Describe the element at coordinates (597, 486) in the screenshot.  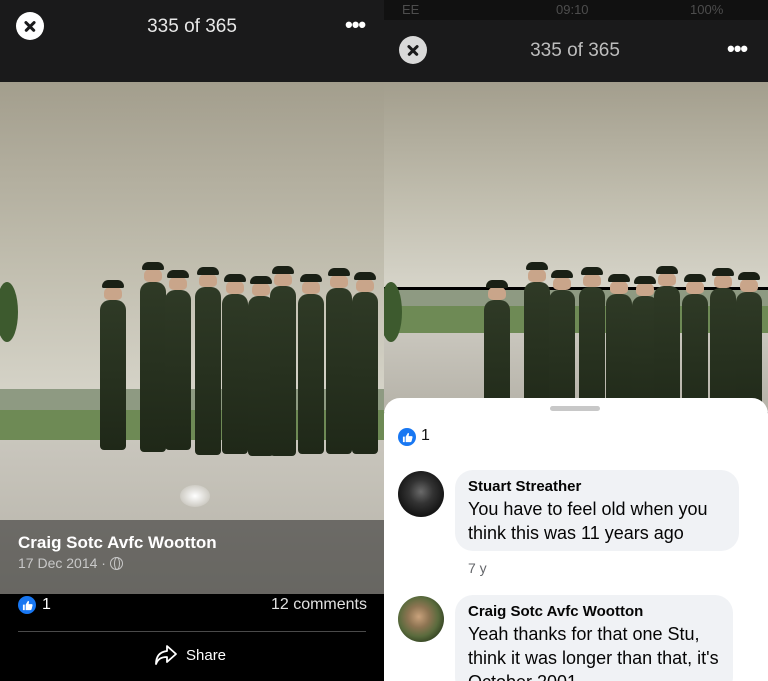
I see `comment-author: Stuart Streather` at that location.